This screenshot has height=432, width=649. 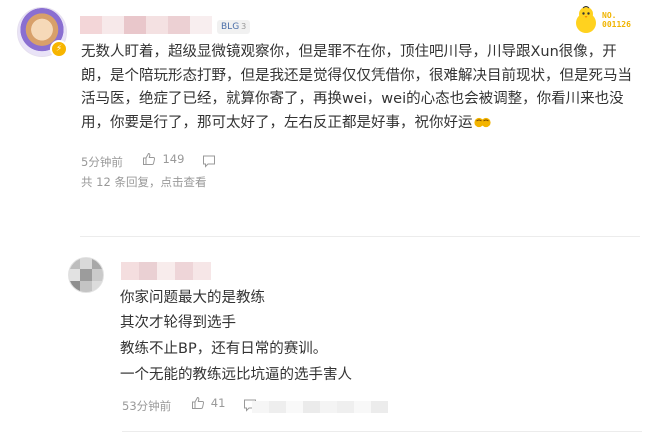 I want to click on verified-badge-icon: ⚡, so click(x=59, y=49).